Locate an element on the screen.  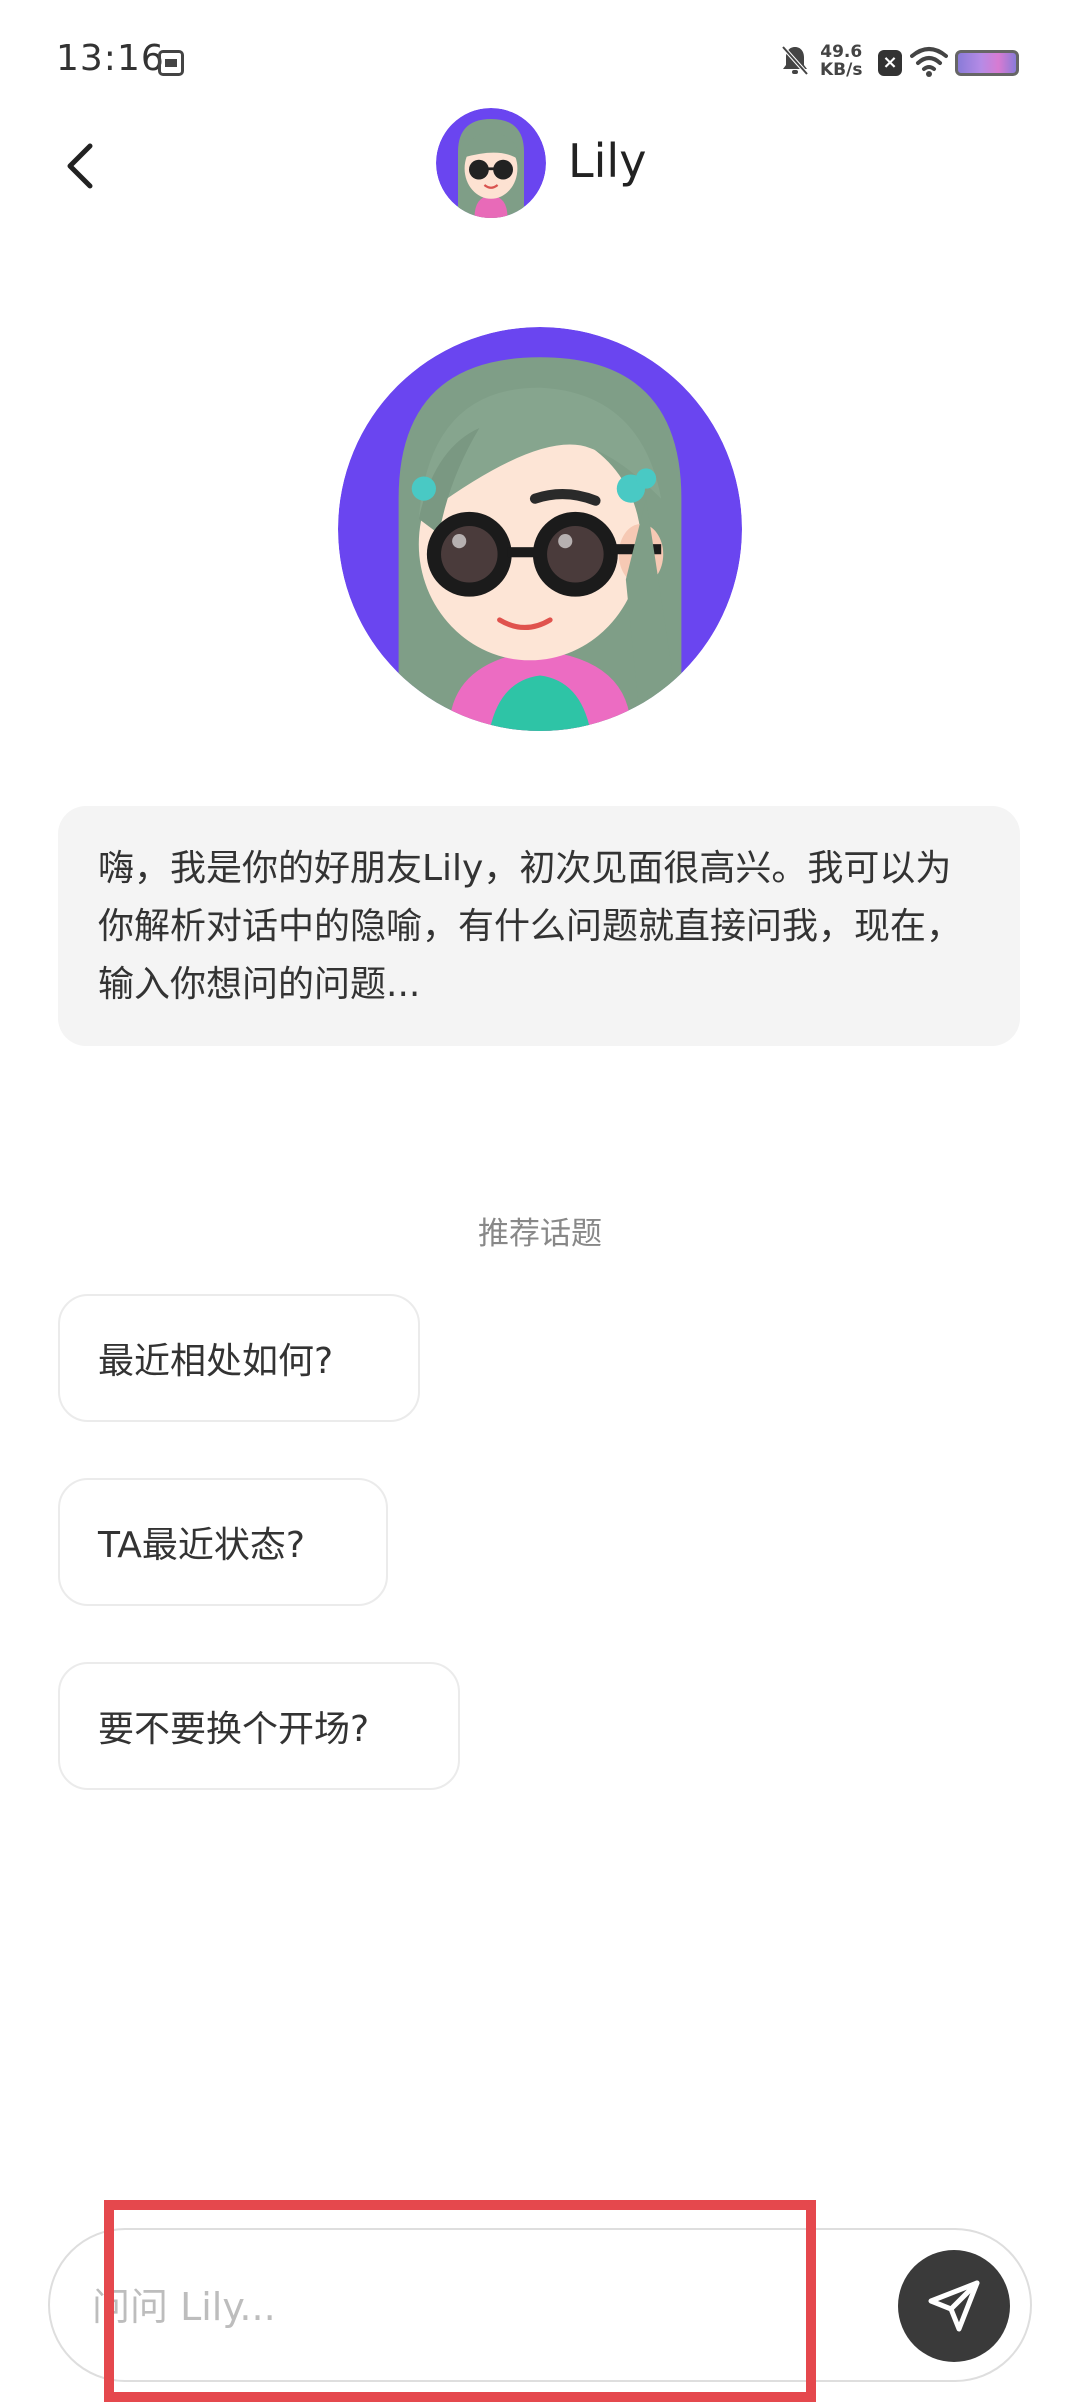
send-icon is located at coordinates (954, 2306).